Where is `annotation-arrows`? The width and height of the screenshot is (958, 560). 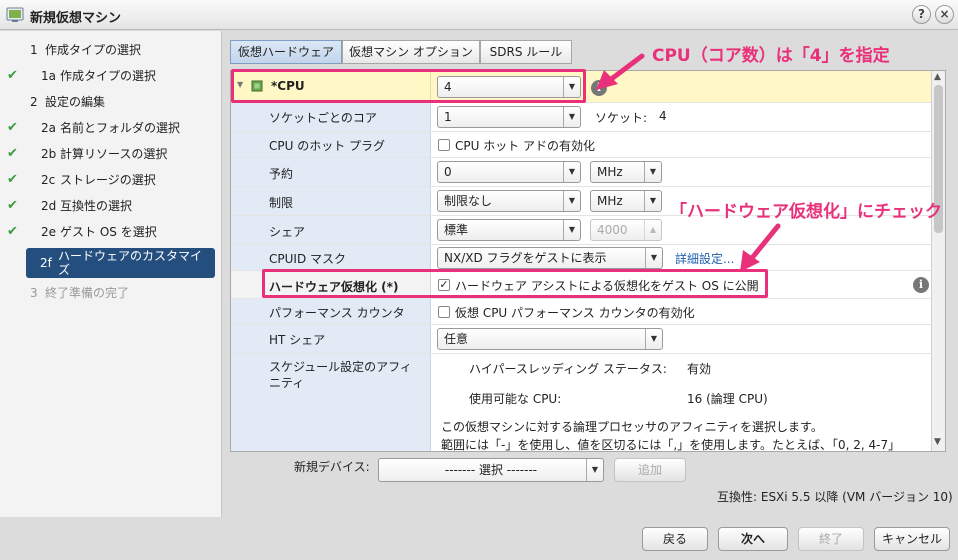 annotation-arrows is located at coordinates (688, 162).